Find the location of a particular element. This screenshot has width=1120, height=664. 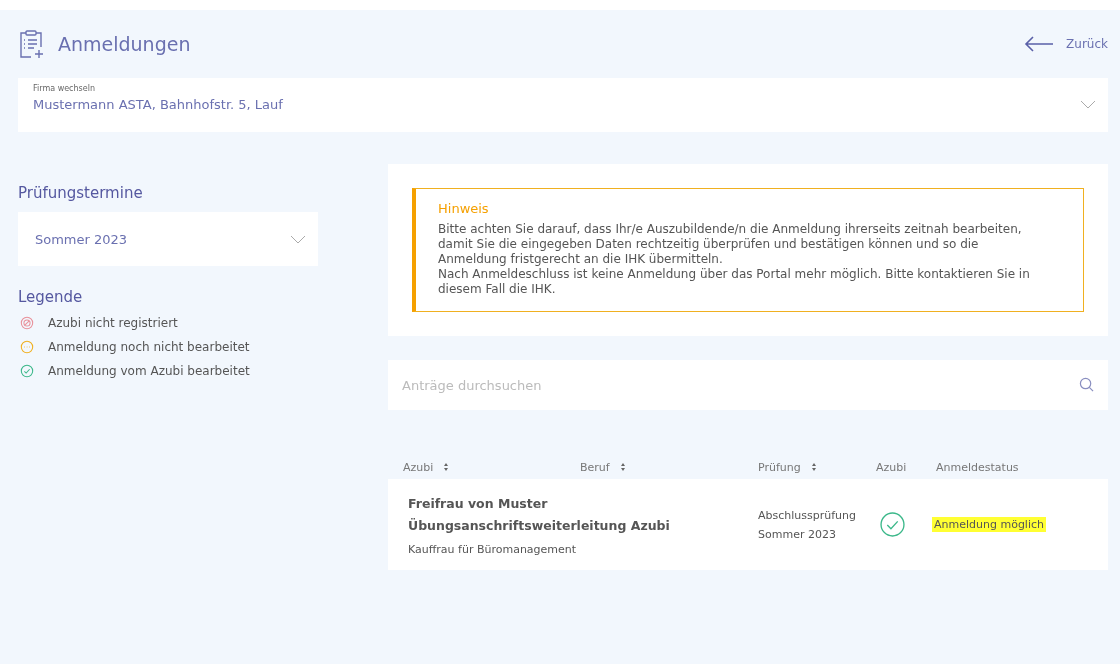

exam-date-select: Sommer 2023 is located at coordinates (168, 239).